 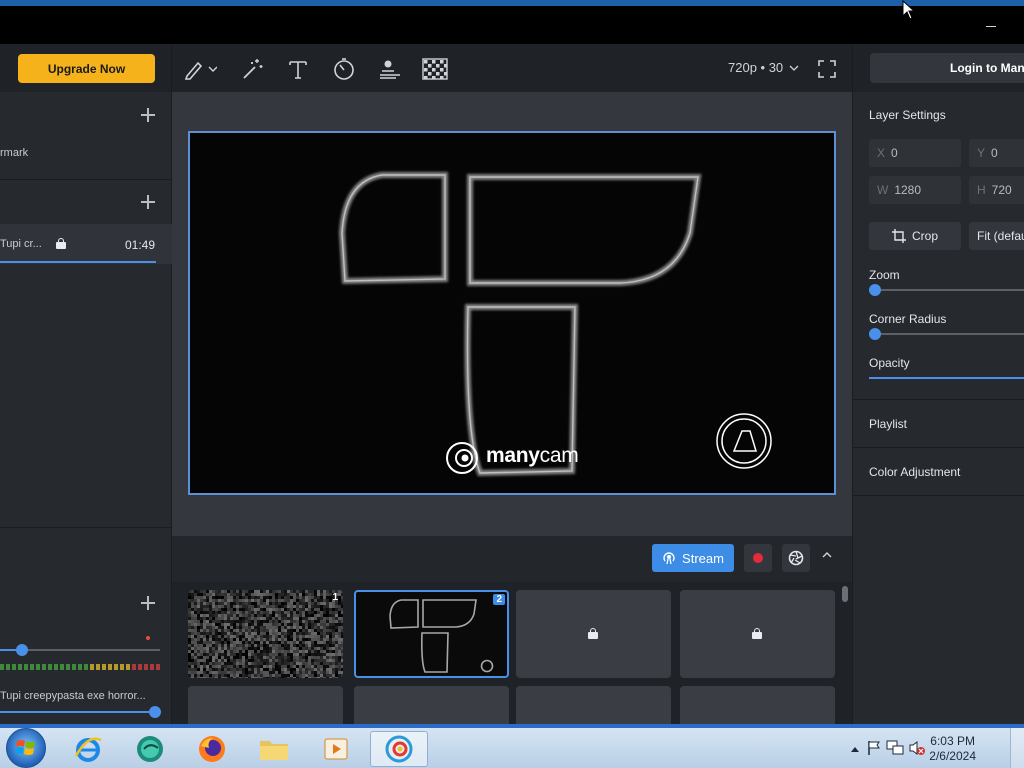 I want to click on start-button, so click(x=26, y=748).